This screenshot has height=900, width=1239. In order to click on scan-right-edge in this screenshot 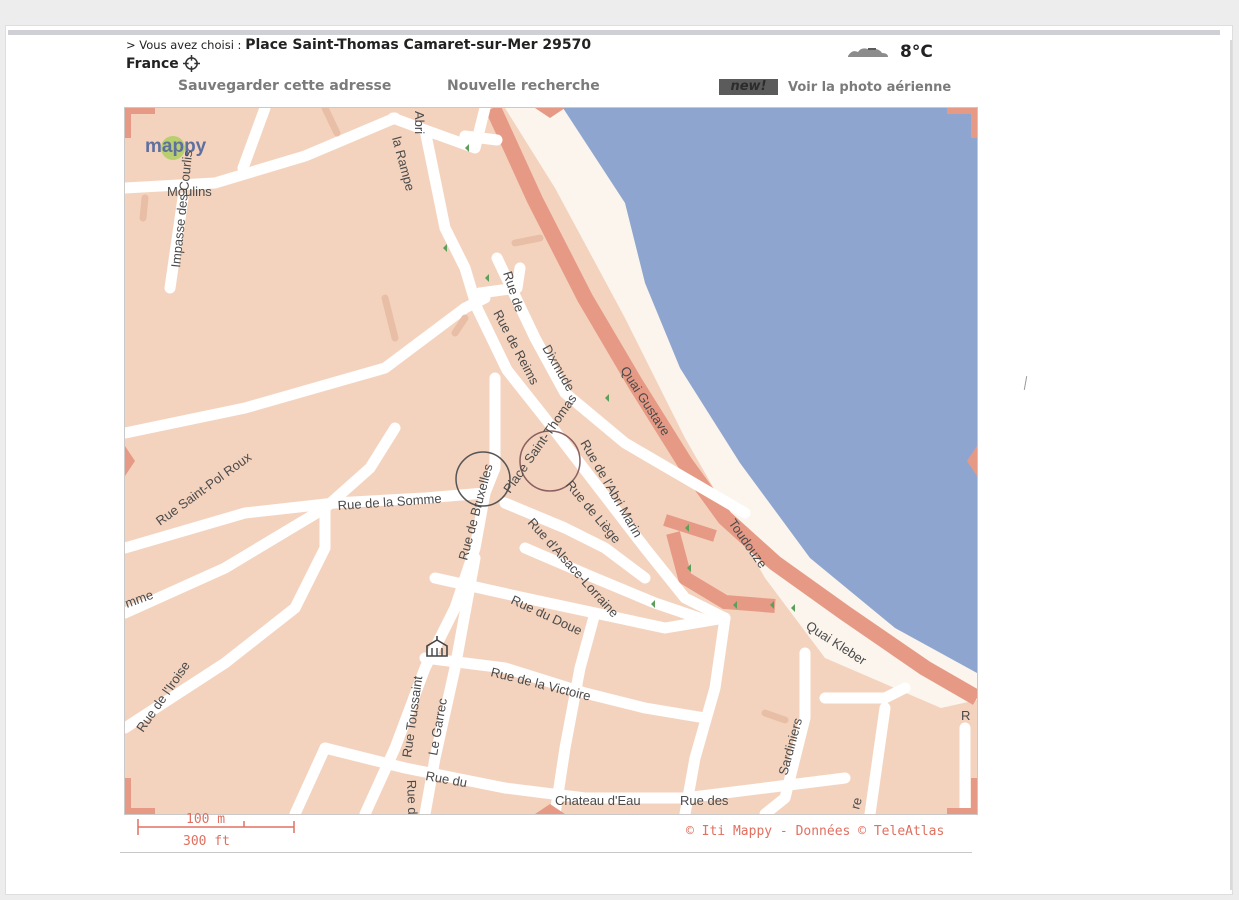, I will do `click(1231, 465)`.